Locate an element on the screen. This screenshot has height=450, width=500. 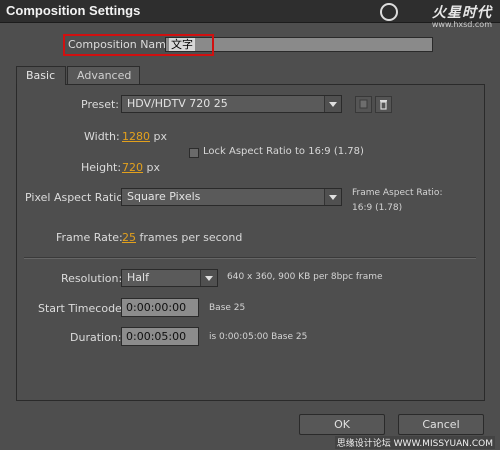
start-timecode-label: Start Timecode: is located at coordinates (82, 308).